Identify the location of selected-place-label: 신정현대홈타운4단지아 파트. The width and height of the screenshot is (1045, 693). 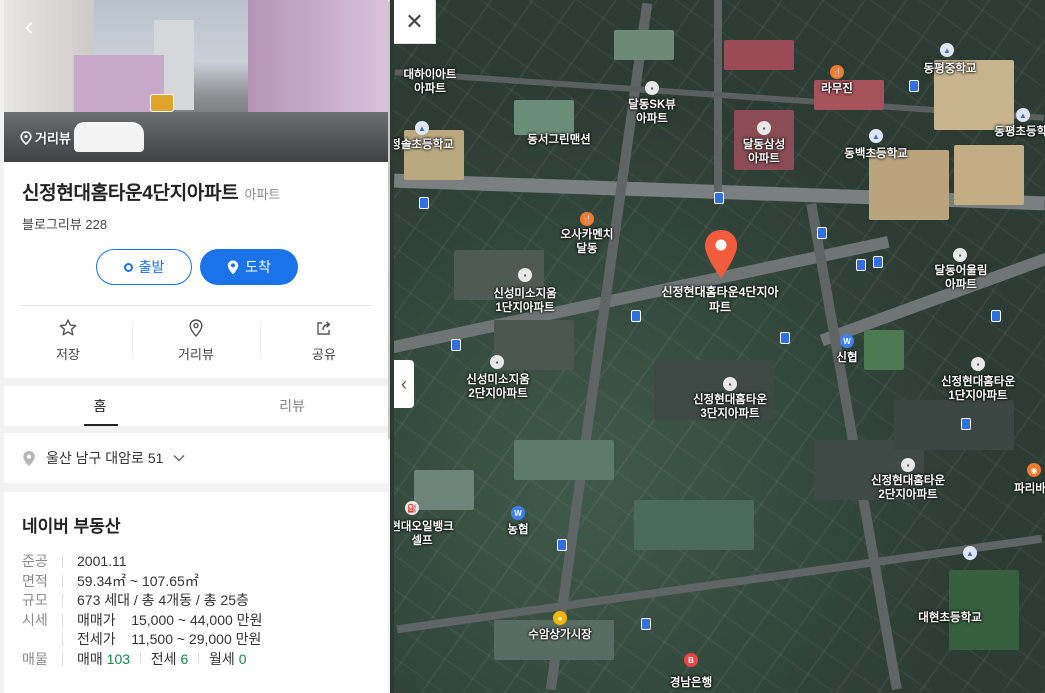
(719, 300).